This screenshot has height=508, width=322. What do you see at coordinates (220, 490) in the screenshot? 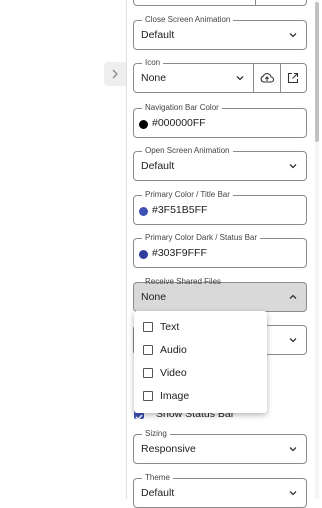
I see `theme-select: Theme Default` at bounding box center [220, 490].